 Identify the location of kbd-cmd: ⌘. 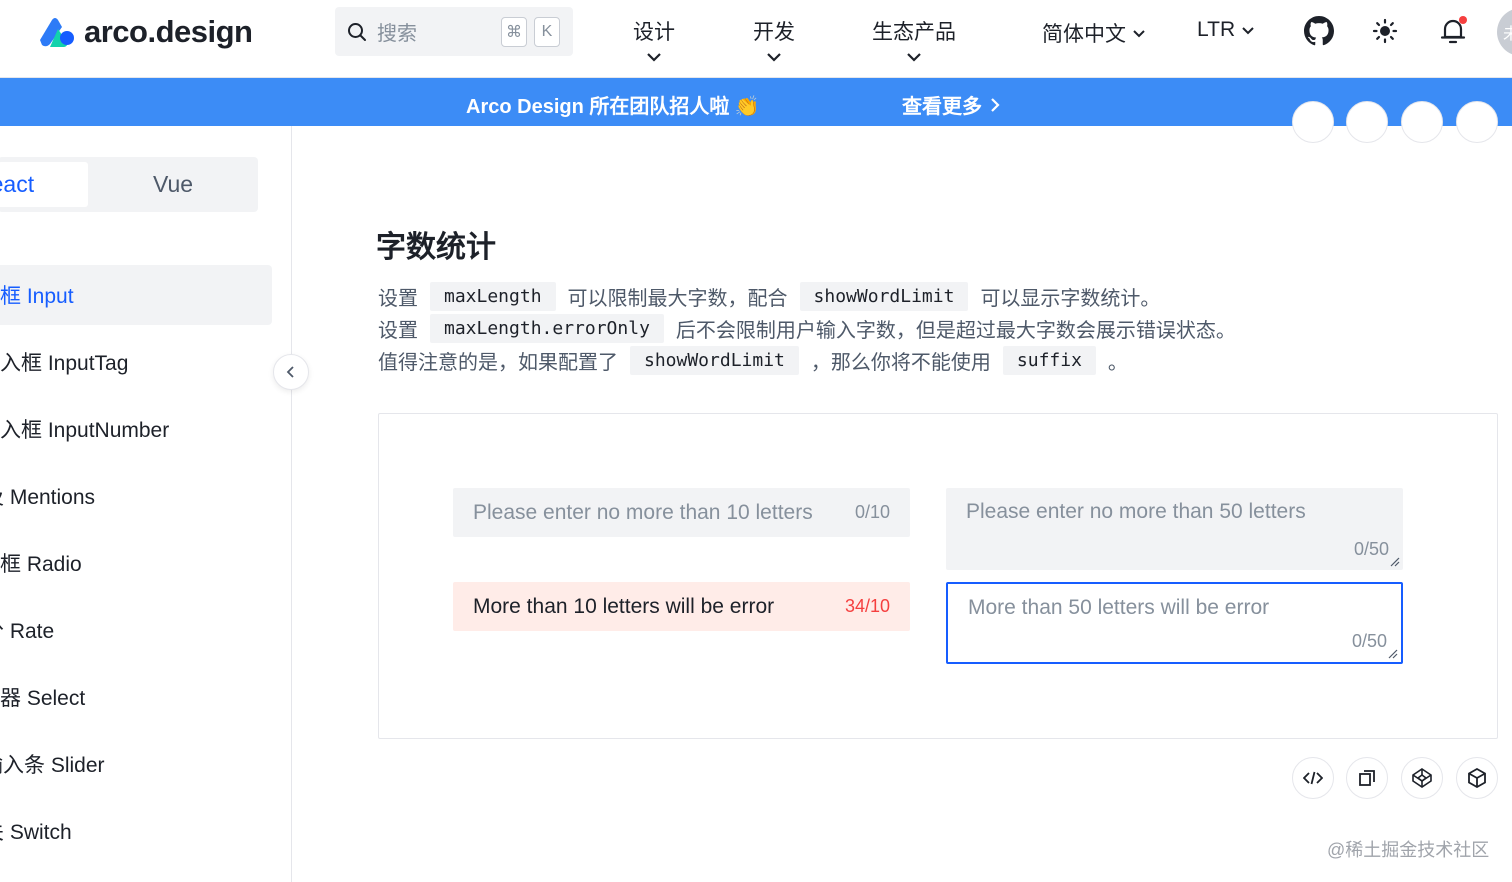
(514, 32).